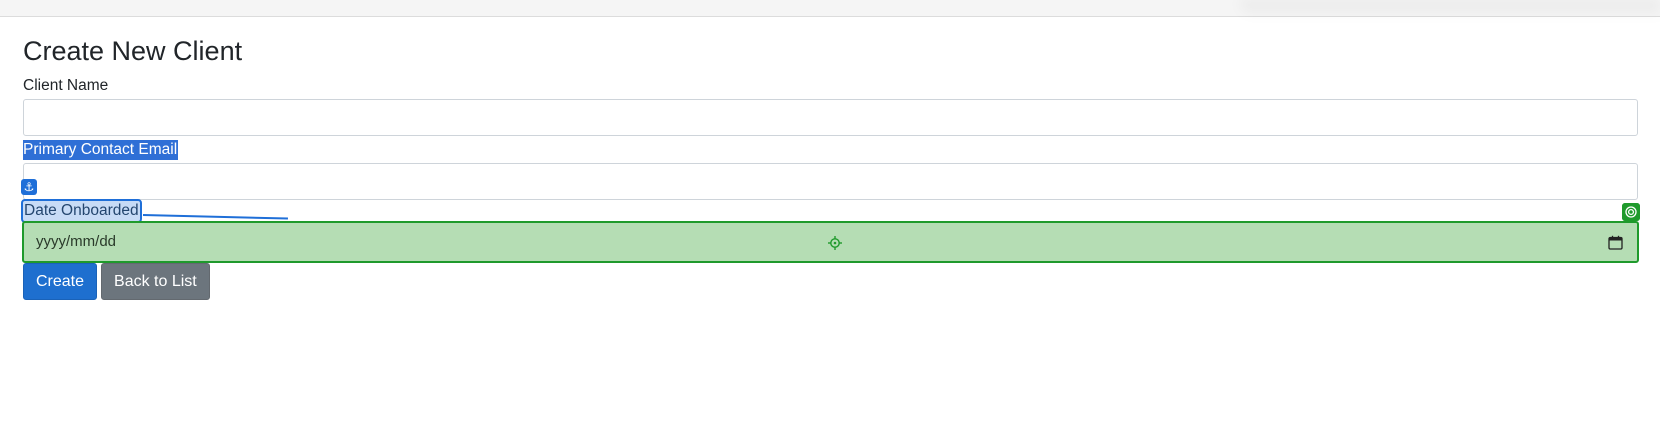  Describe the element at coordinates (155, 282) in the screenshot. I see `back-to-list-button: Back to List` at that location.